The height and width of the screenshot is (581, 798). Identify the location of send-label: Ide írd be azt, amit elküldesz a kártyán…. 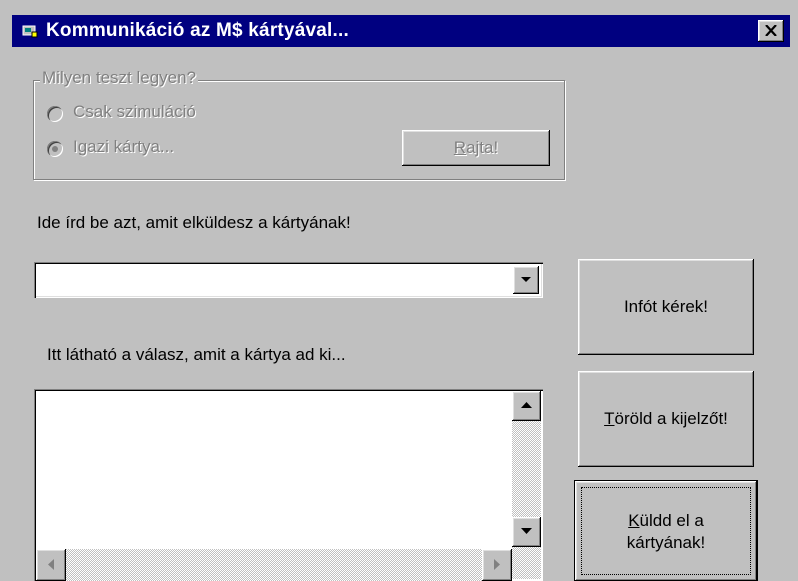
(194, 222).